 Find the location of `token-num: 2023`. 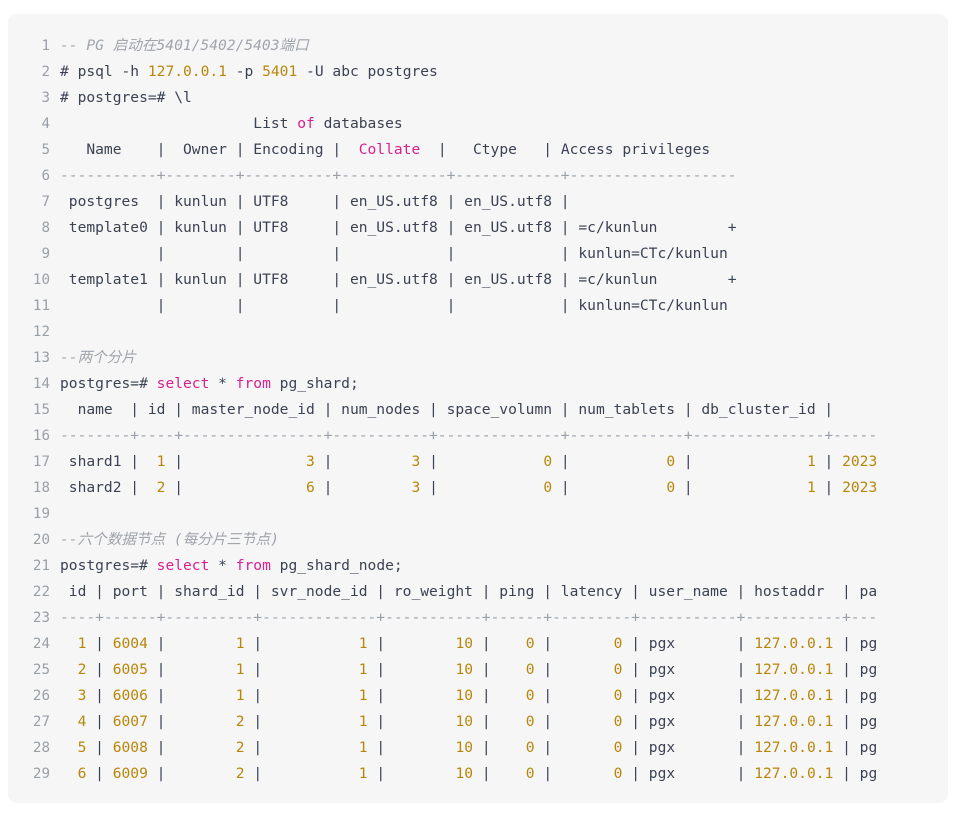

token-num: 2023 is located at coordinates (860, 461).